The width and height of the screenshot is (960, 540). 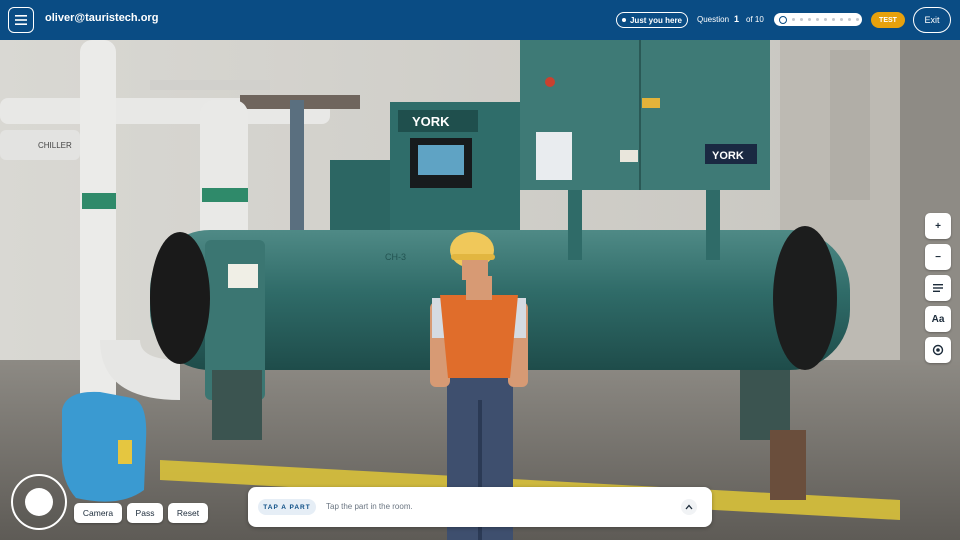 What do you see at coordinates (550, 82) in the screenshot?
I see `red-switch` at bounding box center [550, 82].